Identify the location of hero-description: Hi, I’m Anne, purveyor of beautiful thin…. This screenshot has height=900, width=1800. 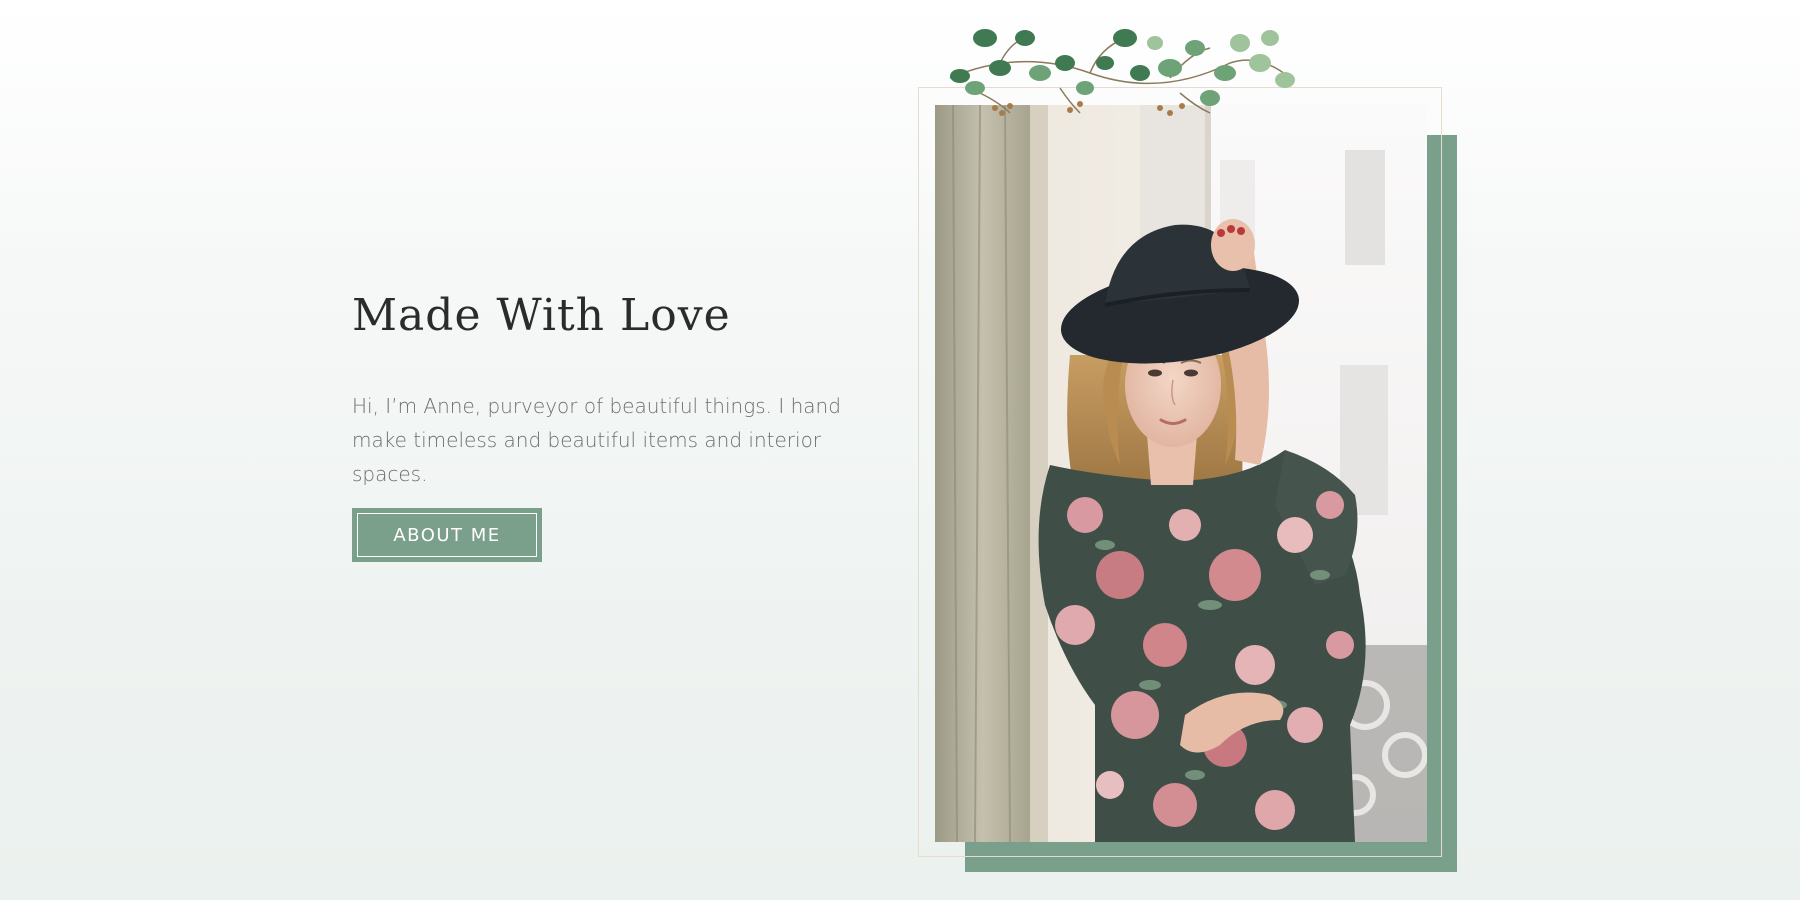
(596, 439).